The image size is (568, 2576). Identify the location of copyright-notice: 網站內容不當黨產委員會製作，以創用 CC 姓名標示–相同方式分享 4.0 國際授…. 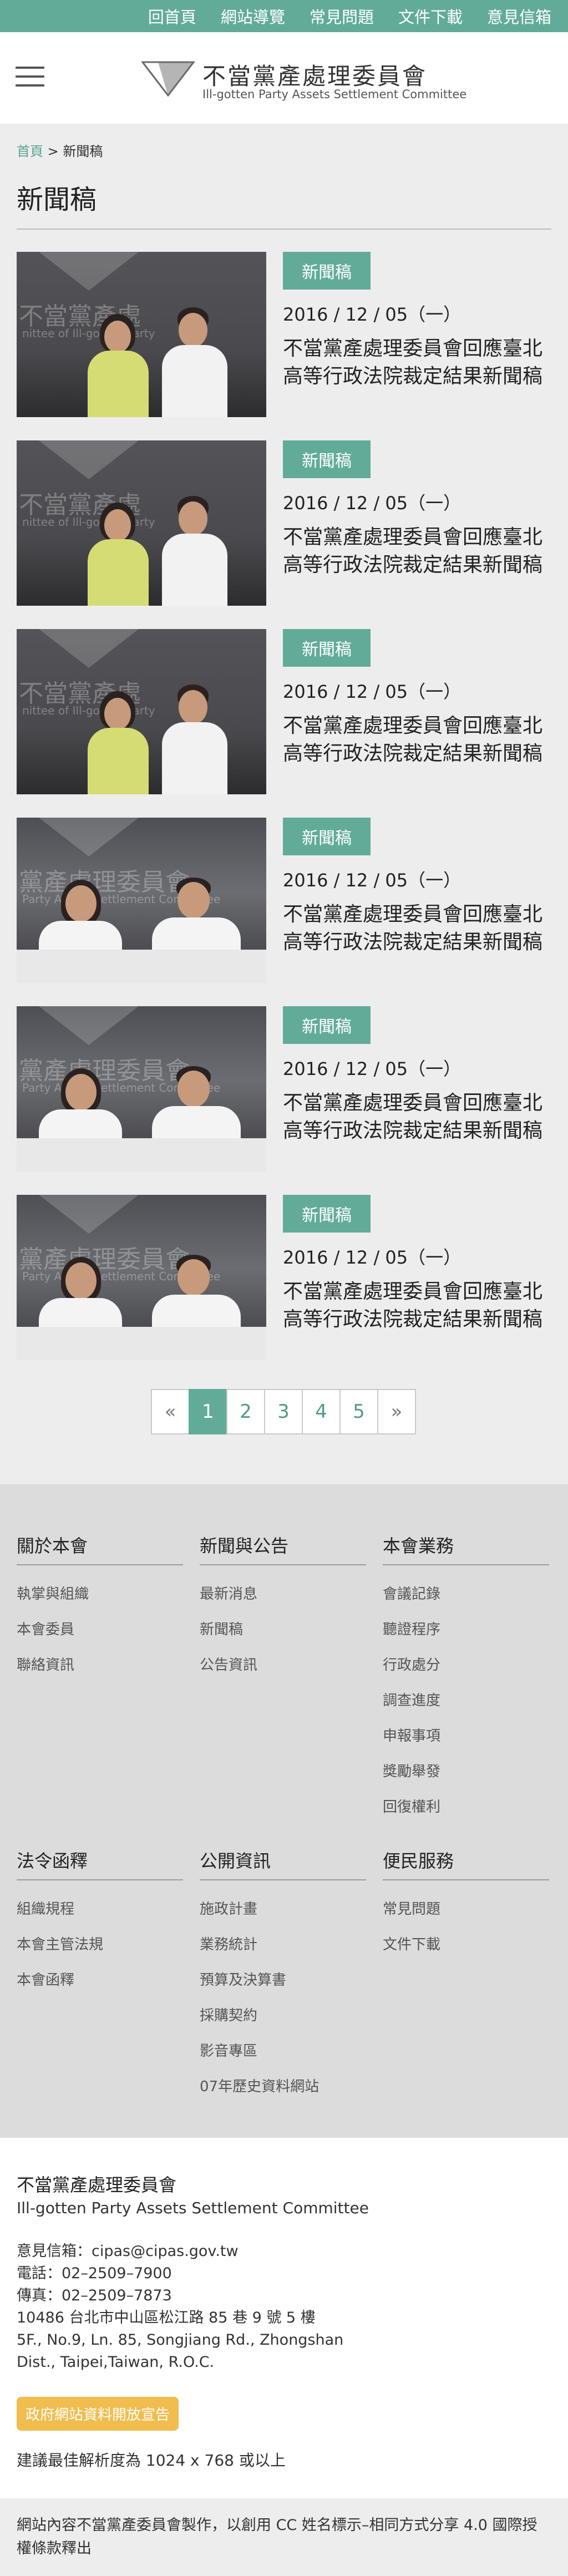
(284, 2537).